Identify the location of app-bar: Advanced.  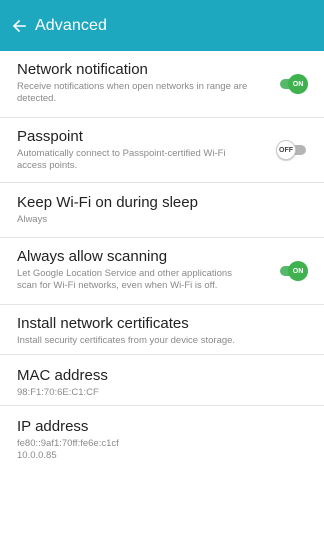
(162, 25).